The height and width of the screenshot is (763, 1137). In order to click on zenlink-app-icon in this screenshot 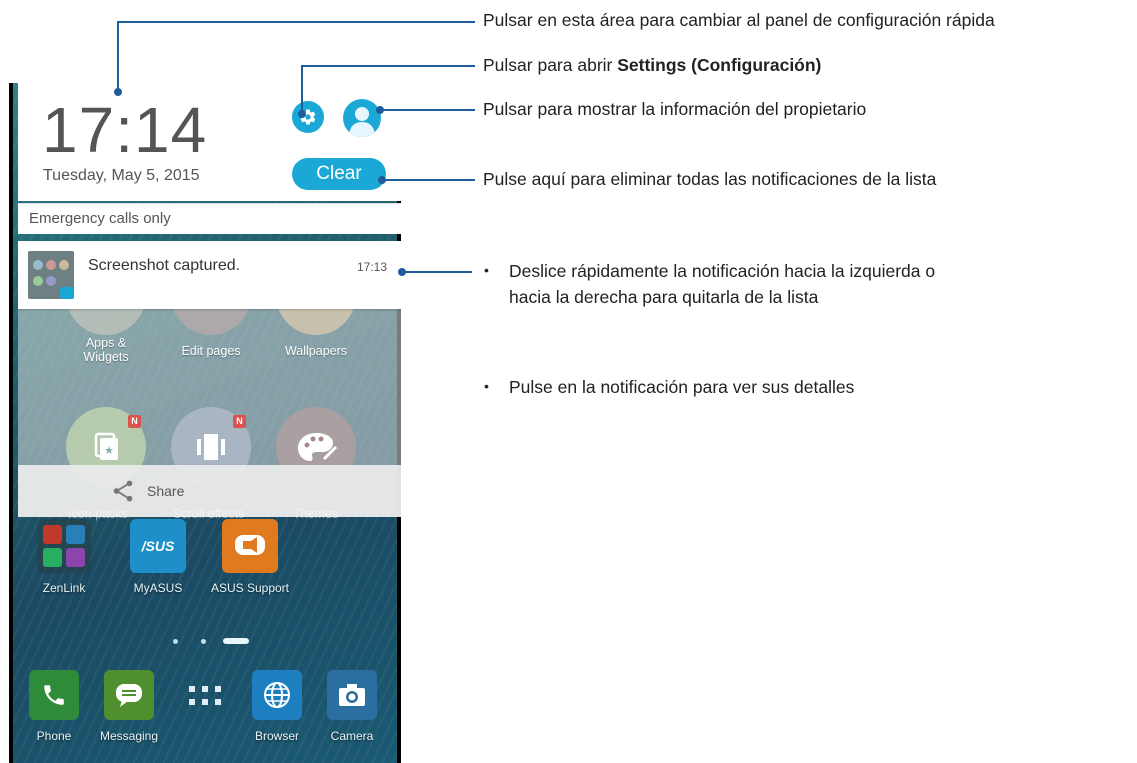, I will do `click(64, 546)`.